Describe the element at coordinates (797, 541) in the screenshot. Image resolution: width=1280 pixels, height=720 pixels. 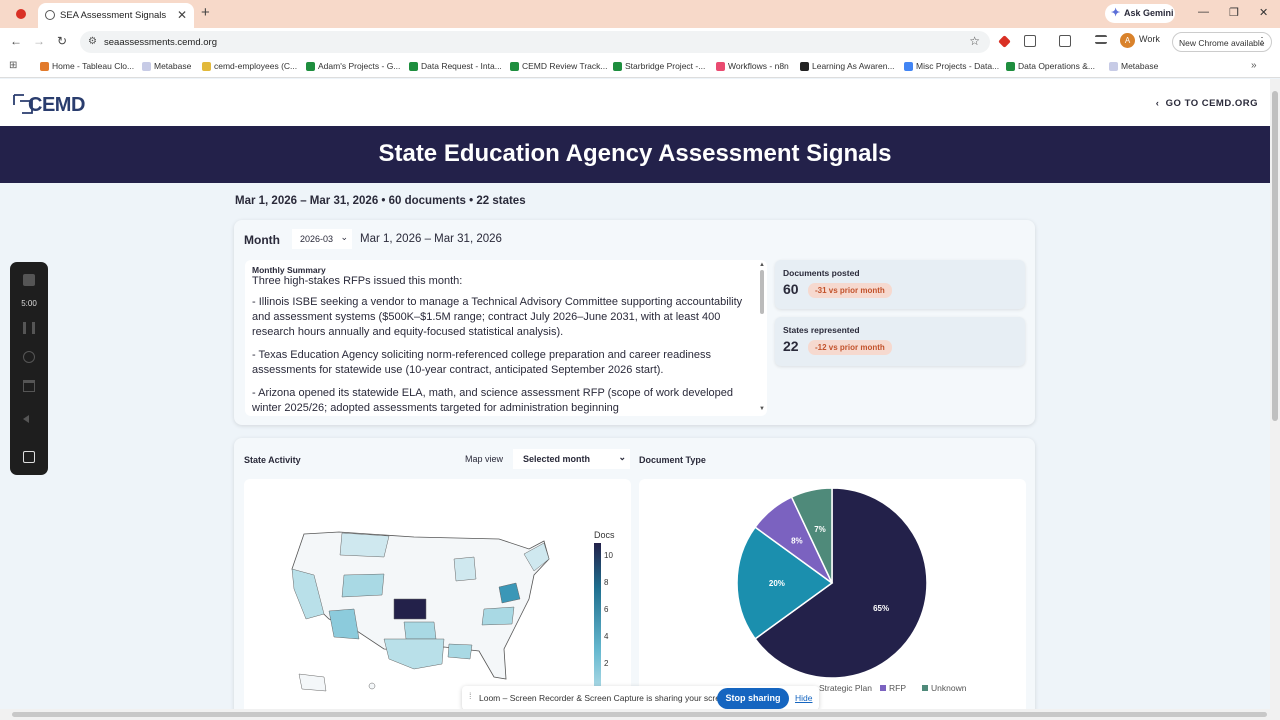
I see `pie-value-label: 8%` at that location.